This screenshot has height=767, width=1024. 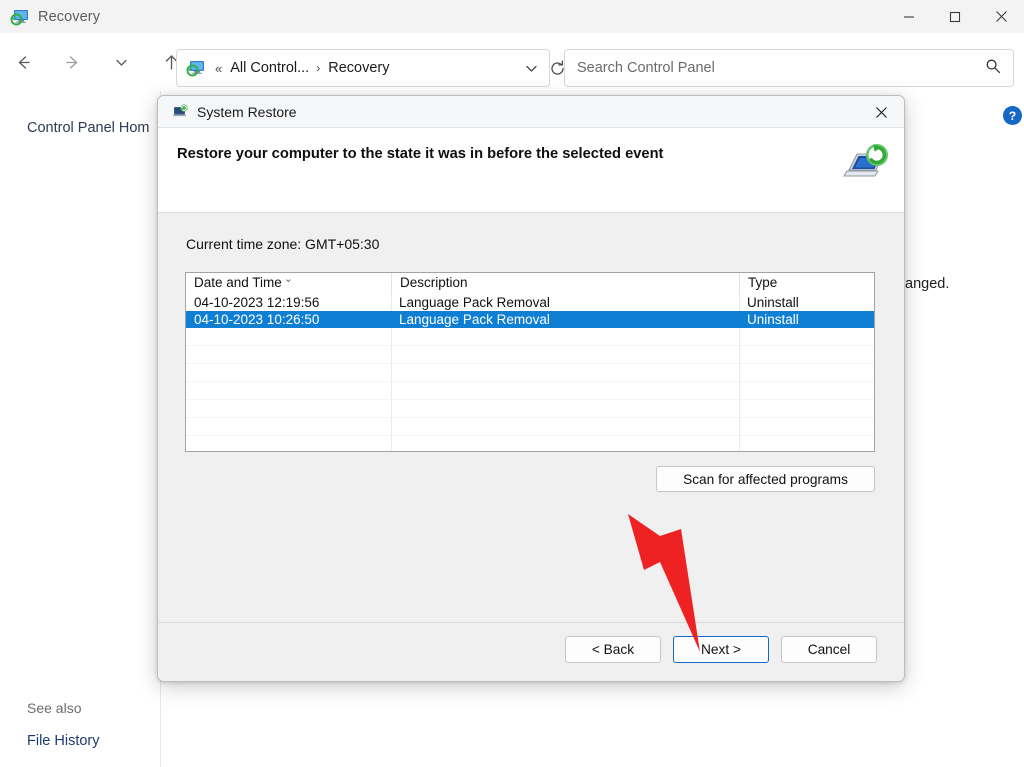 What do you see at coordinates (881, 112) in the screenshot?
I see `dialog-close-button` at bounding box center [881, 112].